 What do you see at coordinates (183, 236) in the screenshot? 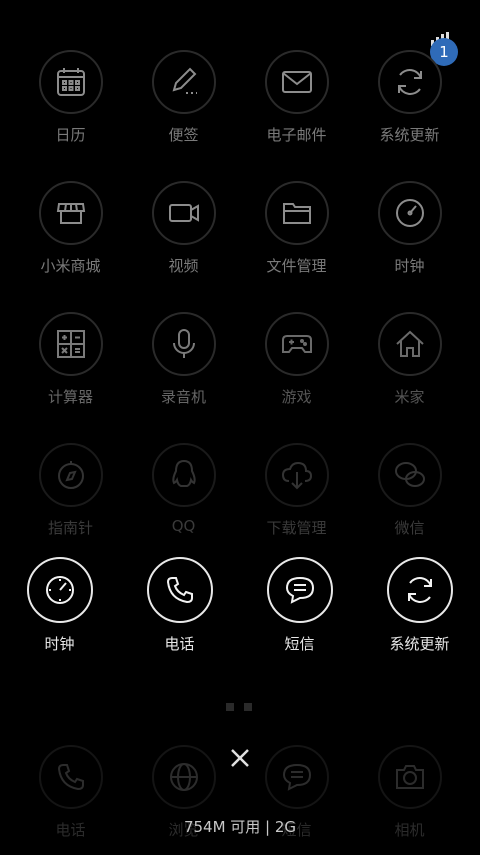
I see `app-video: 视频` at bounding box center [183, 236].